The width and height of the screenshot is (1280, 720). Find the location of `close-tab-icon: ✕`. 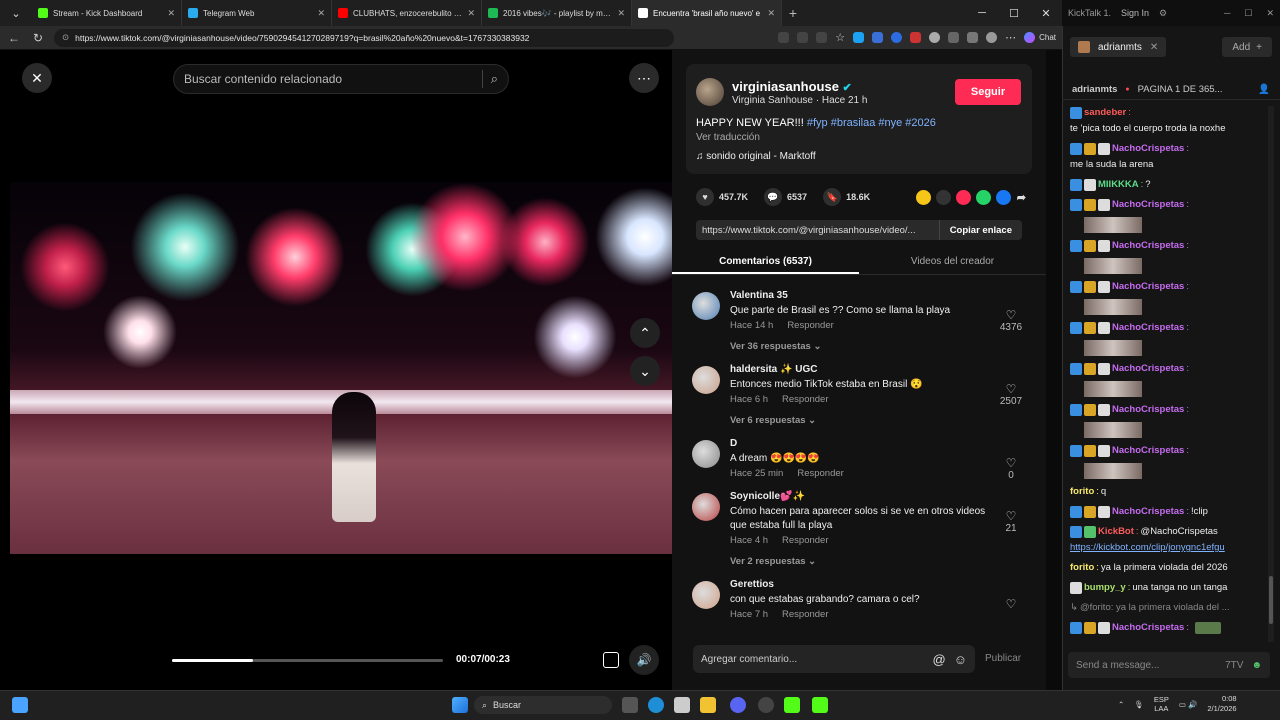

close-tab-icon: ✕ is located at coordinates (1154, 47).